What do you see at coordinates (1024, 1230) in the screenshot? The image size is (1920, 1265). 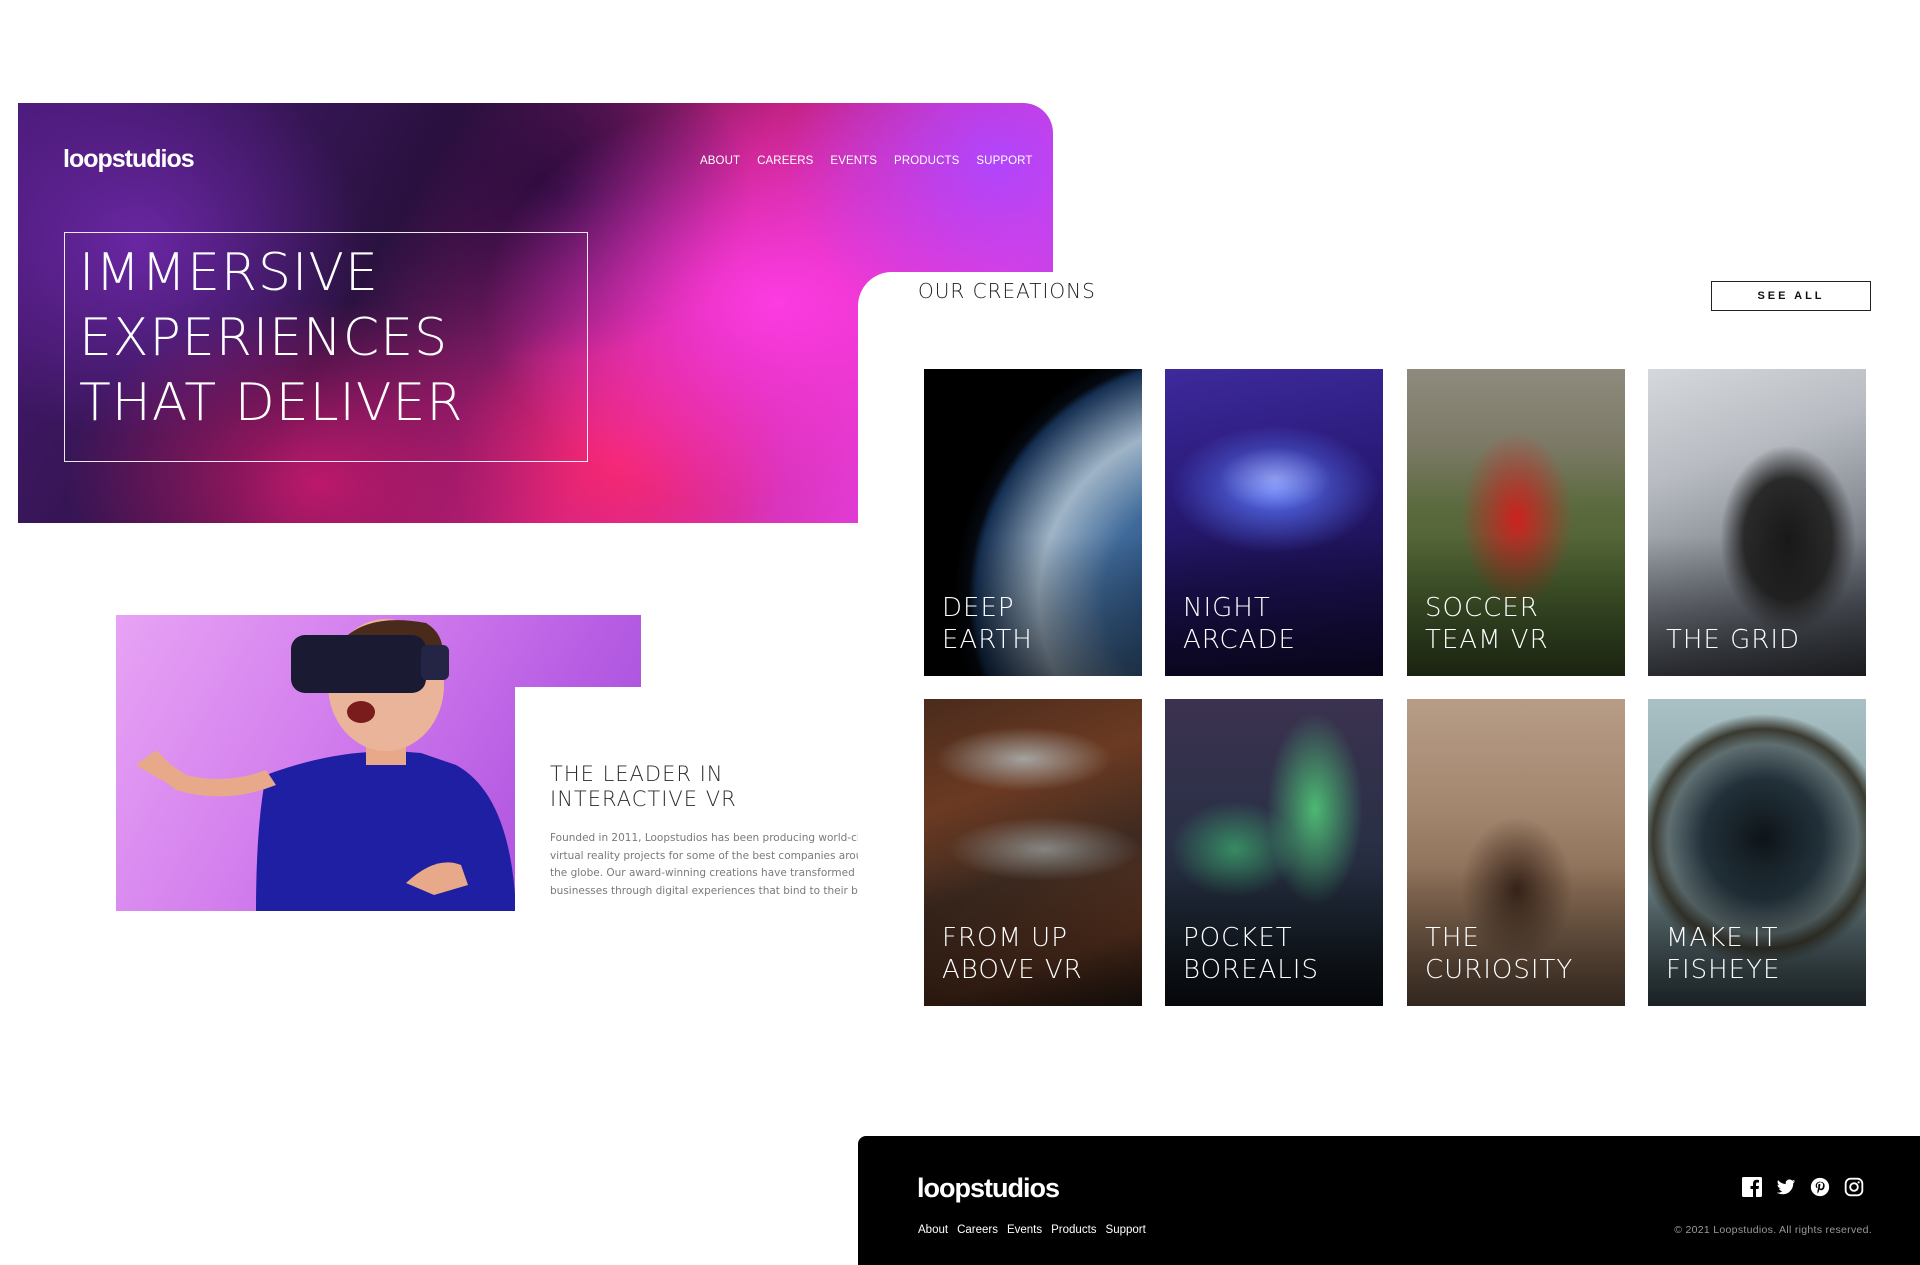 I see `footer-nav-events: Events` at bounding box center [1024, 1230].